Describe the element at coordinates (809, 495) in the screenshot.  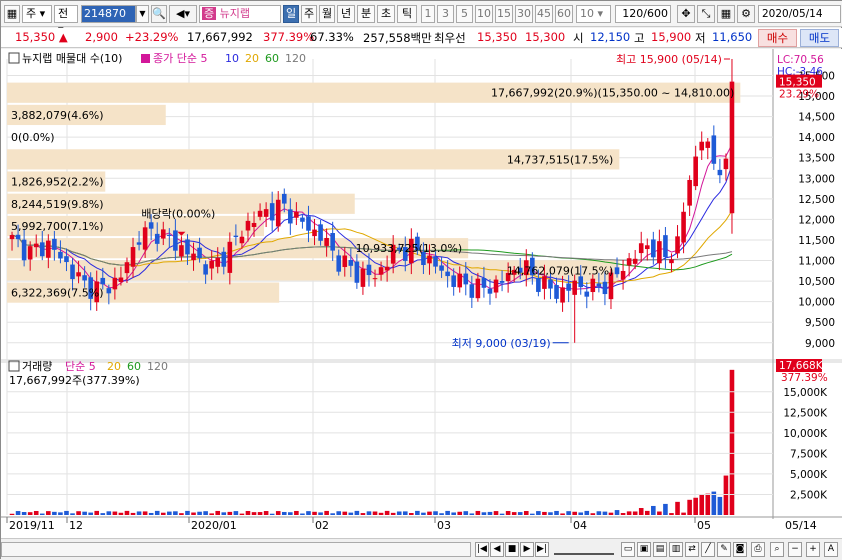
I see `volume-tick-label: 2,500K` at that location.